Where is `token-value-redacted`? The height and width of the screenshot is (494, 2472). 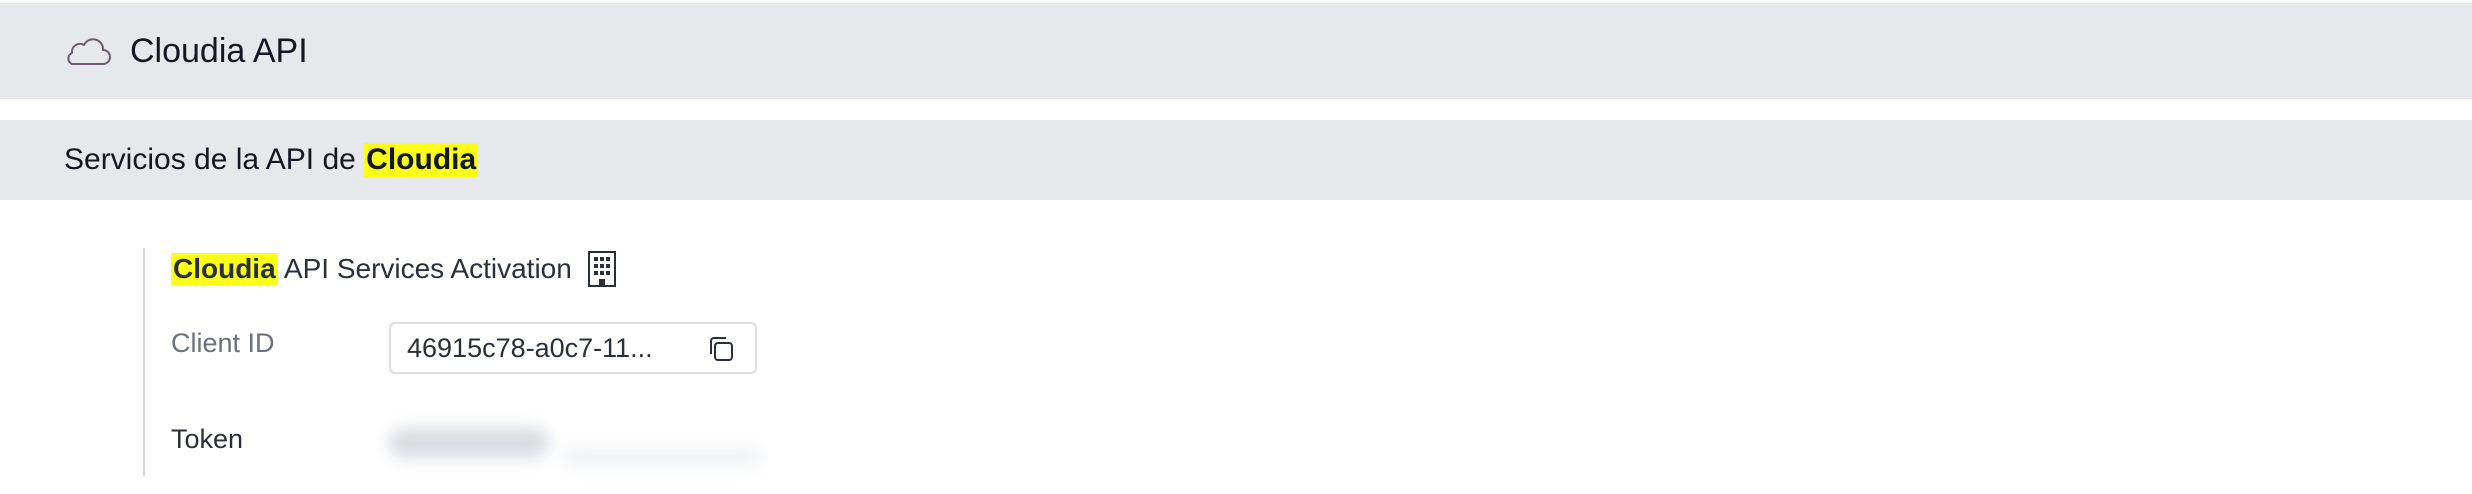
token-value-redacted is located at coordinates (571, 444).